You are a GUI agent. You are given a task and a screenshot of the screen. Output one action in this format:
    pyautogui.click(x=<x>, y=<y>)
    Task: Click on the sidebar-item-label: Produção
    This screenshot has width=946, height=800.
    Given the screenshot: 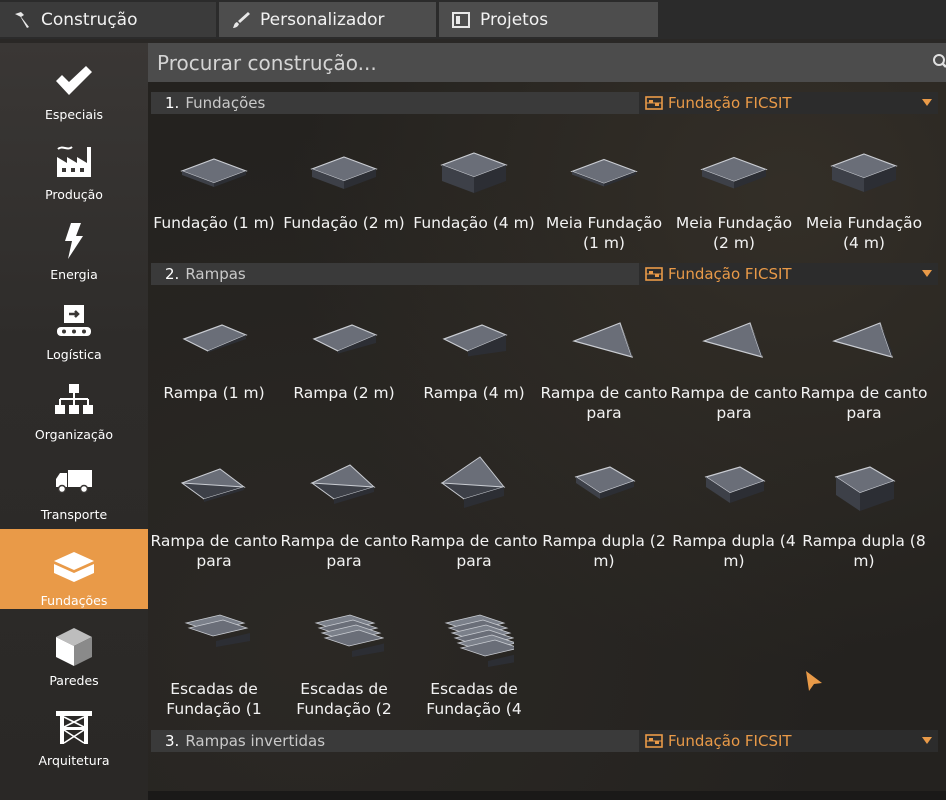 What is the action you would take?
    pyautogui.click(x=74, y=194)
    